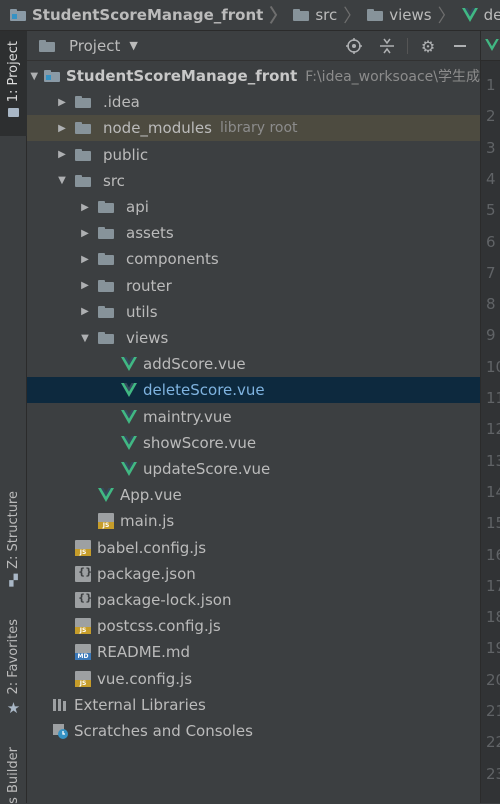 The width and height of the screenshot is (500, 804). I want to click on tree-row: ▶ .idea, so click(253, 102).